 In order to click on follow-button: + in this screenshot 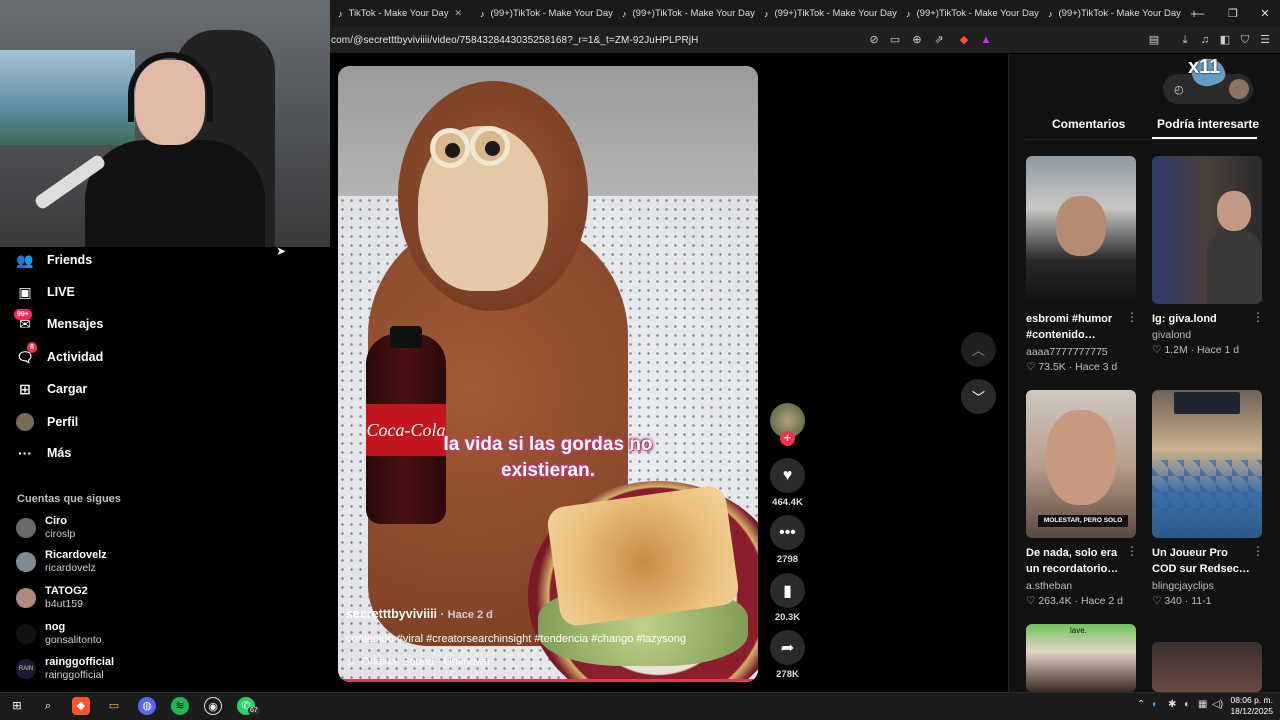, I will do `click(787, 438)`.